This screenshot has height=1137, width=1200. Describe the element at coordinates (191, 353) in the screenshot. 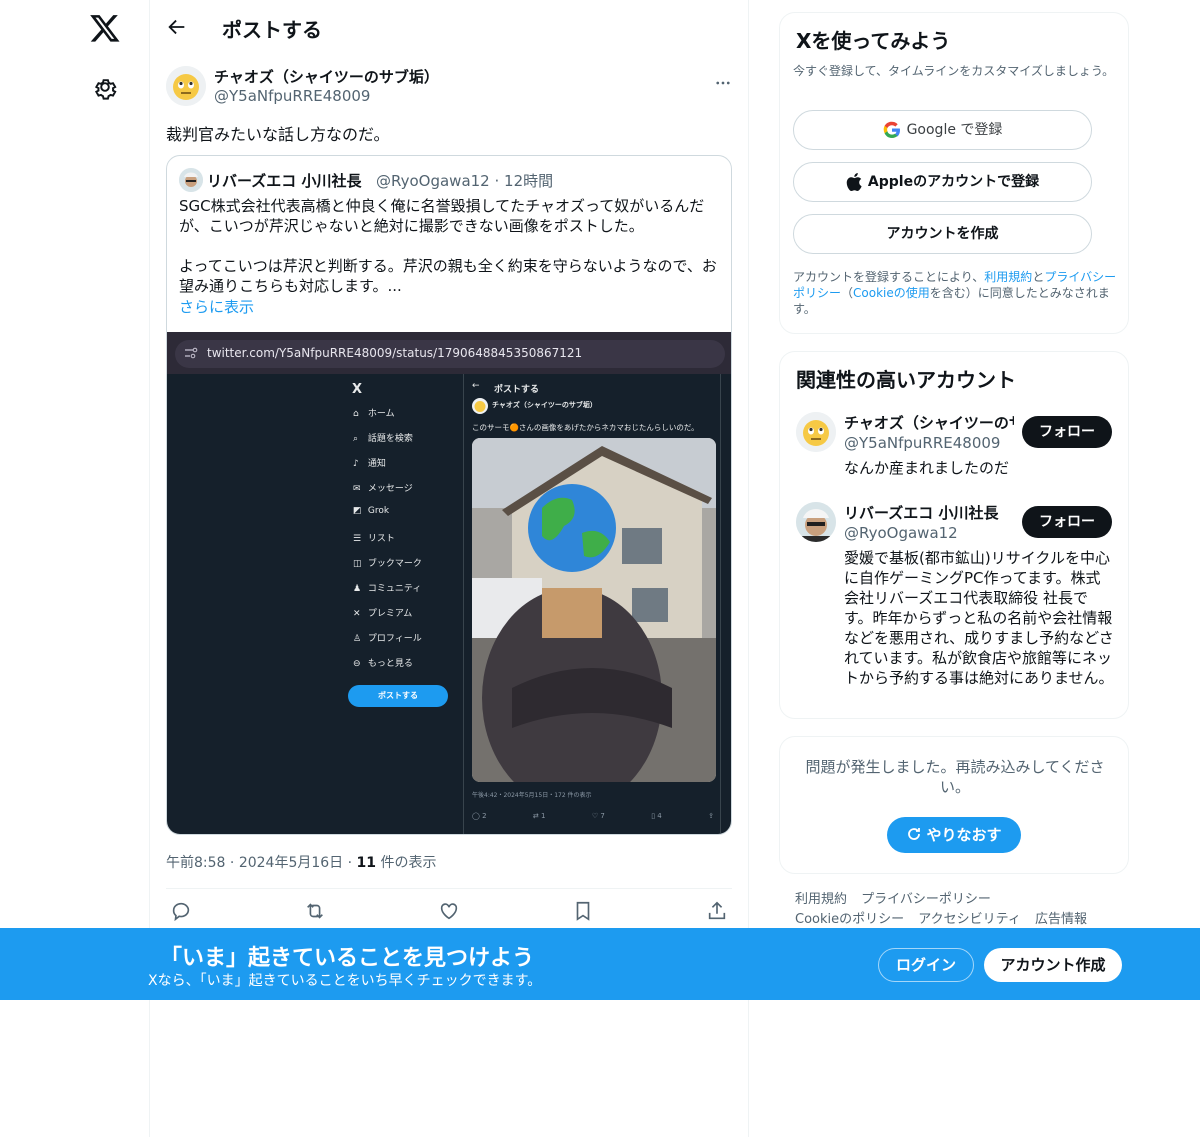

I see `site-settings-icon` at that location.